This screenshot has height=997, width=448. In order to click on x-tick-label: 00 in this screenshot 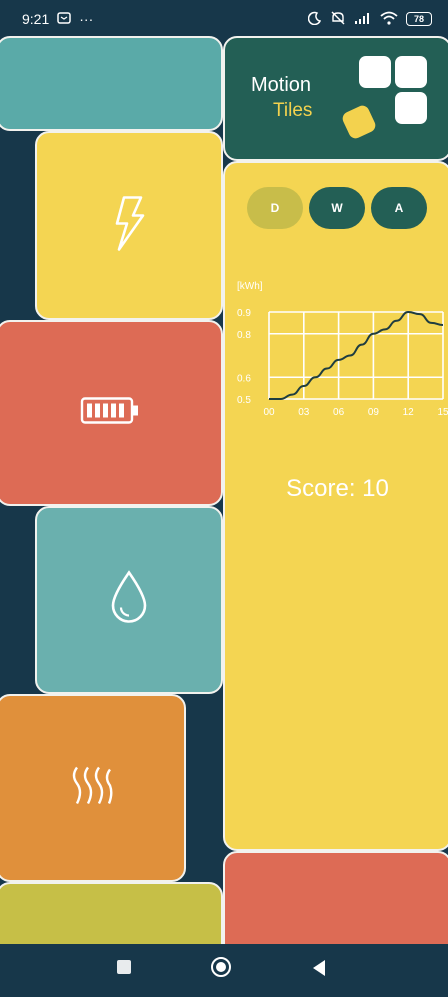, I will do `click(269, 412)`.